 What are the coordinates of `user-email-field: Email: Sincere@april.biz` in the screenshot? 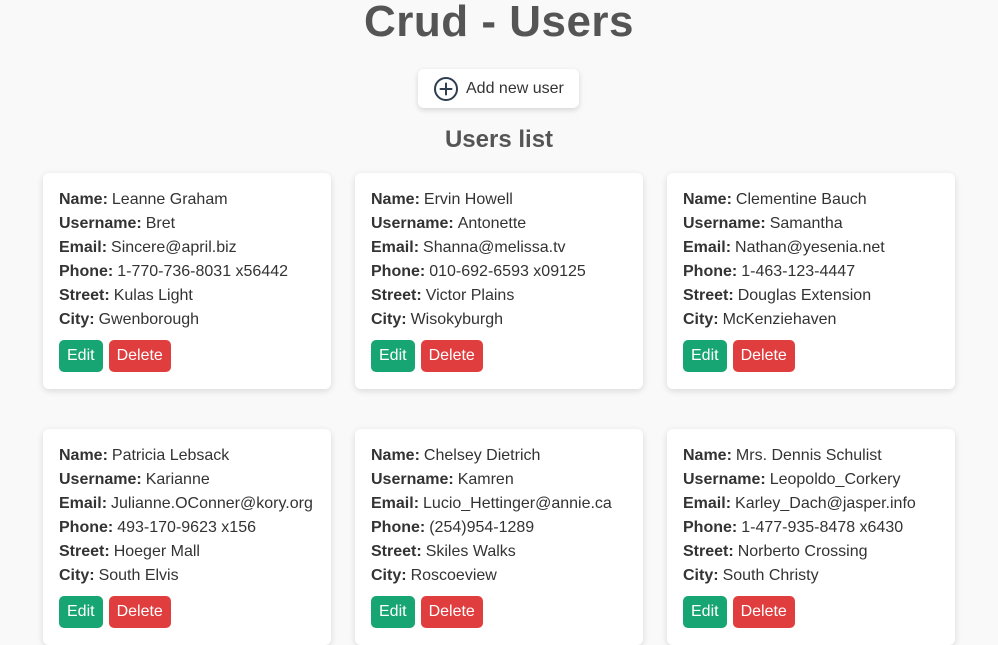 It's located at (187, 248).